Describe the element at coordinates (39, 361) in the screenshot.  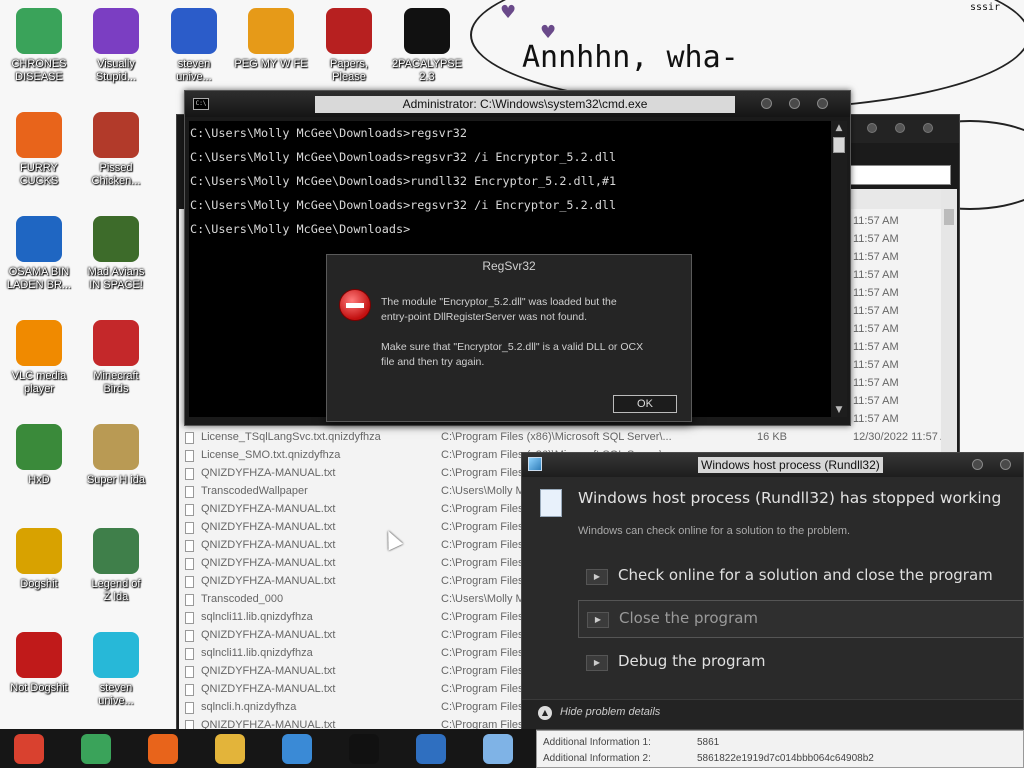
I see `desktop-icon: VLC media player` at that location.